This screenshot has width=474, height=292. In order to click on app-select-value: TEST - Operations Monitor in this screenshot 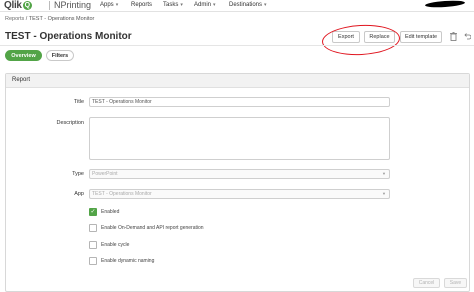, I will do `click(122, 194)`.